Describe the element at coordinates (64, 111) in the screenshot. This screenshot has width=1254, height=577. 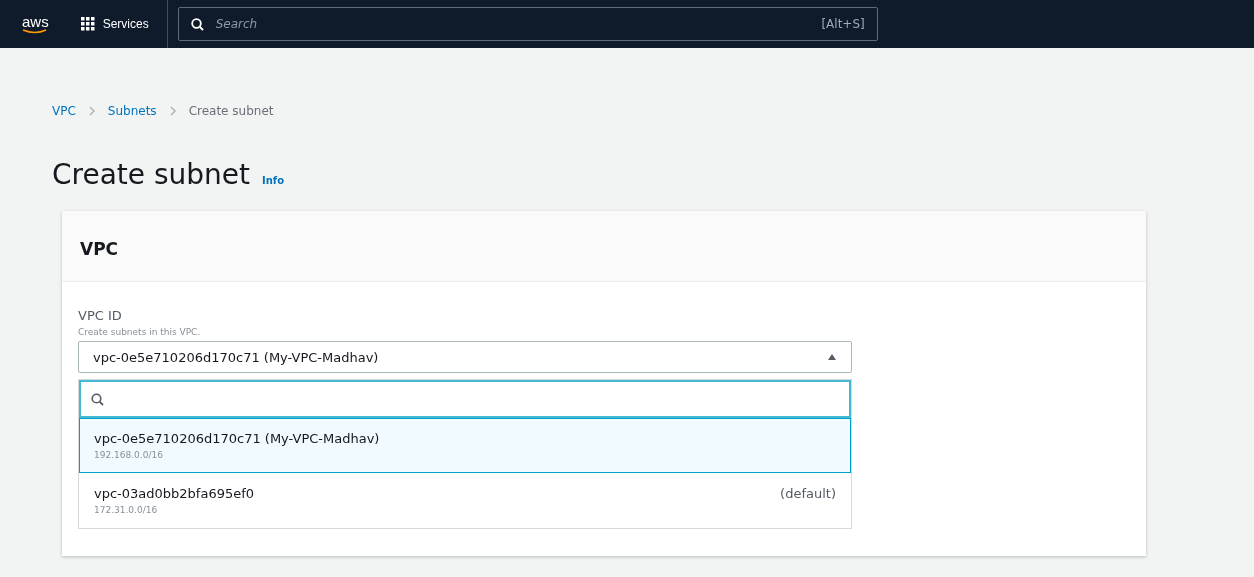
I see `breadcrumb-link: VPC` at that location.